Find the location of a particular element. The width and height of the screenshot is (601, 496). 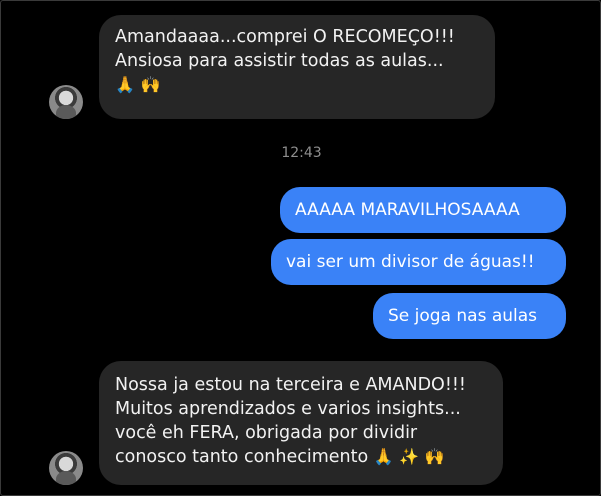

message-line: você eh FERA, obrigada por dividir is located at coordinates (266, 433).